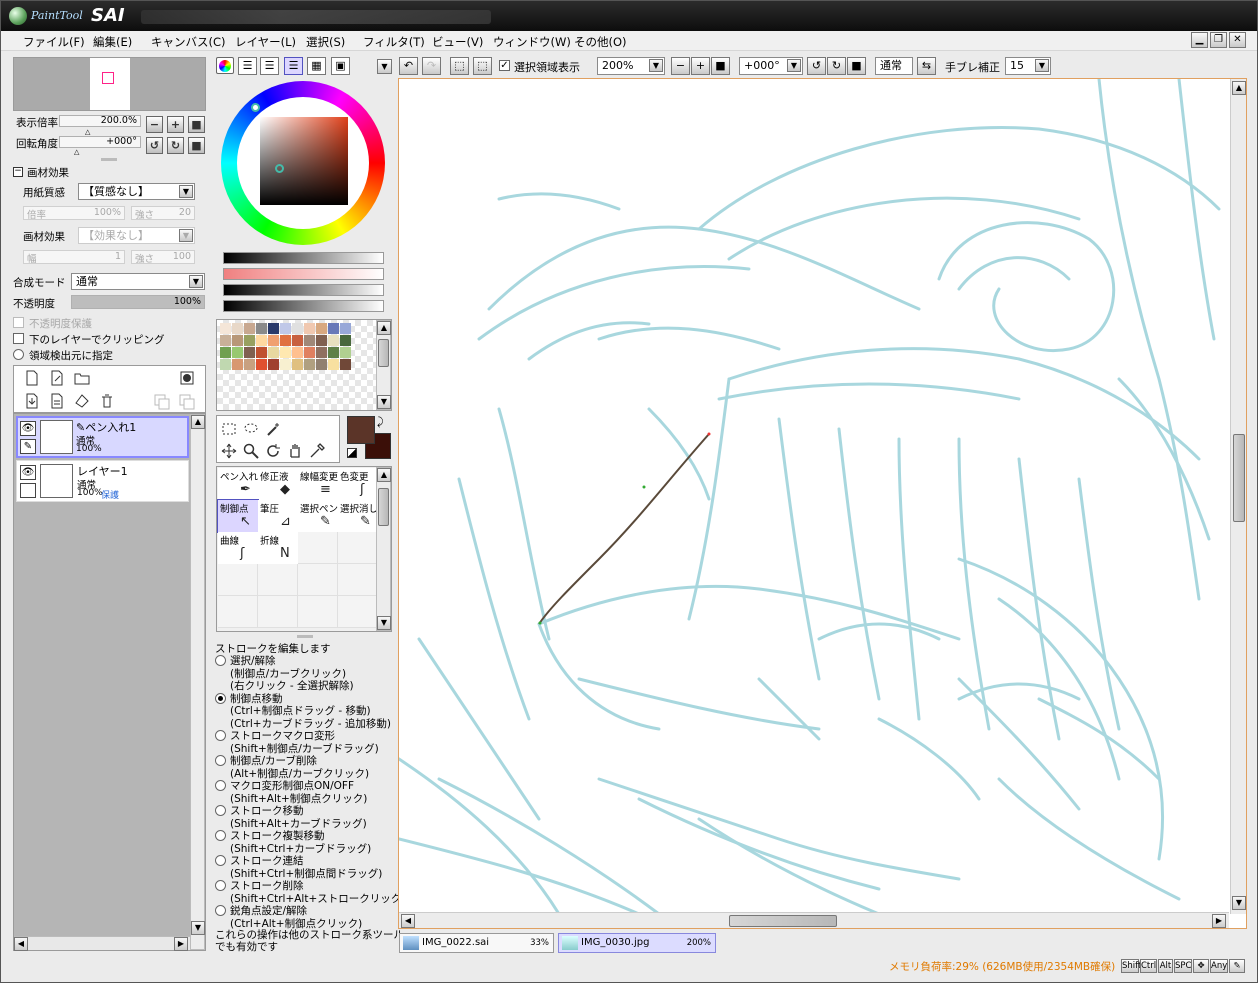 The width and height of the screenshot is (1258, 983). What do you see at coordinates (255, 107) in the screenshot?
I see `hue-marker` at bounding box center [255, 107].